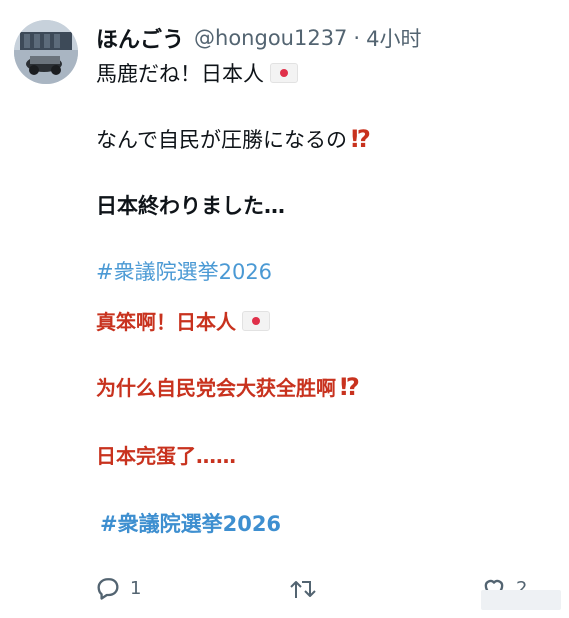 The height and width of the screenshot is (618, 569). Describe the element at coordinates (221, 140) in the screenshot. I see `post-text: なんで自民が圧勝になるの` at that location.